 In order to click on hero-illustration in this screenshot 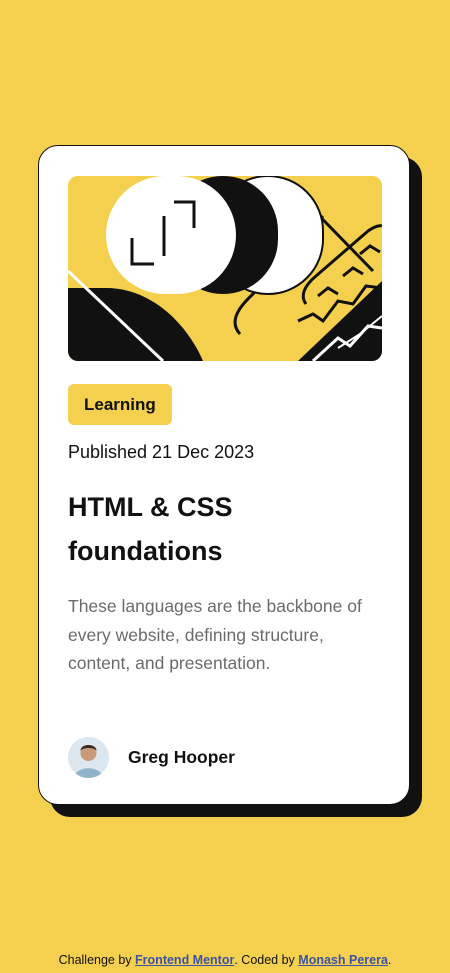, I will do `click(225, 268)`.